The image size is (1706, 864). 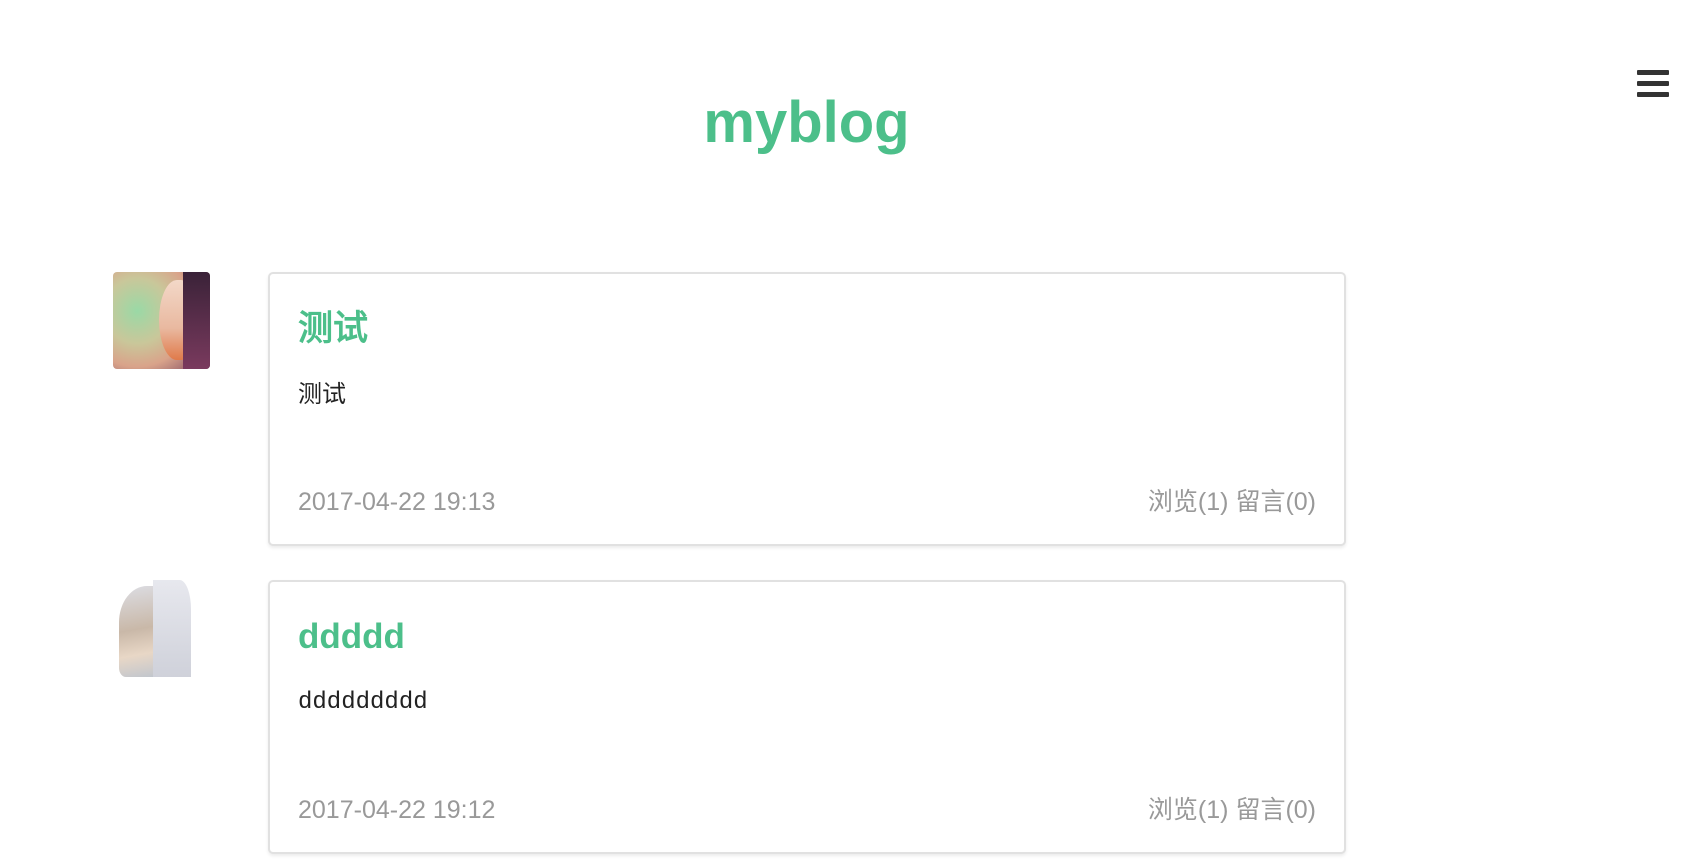 What do you see at coordinates (363, 702) in the screenshot?
I see `post-excerpt: ddddddddd` at bounding box center [363, 702].